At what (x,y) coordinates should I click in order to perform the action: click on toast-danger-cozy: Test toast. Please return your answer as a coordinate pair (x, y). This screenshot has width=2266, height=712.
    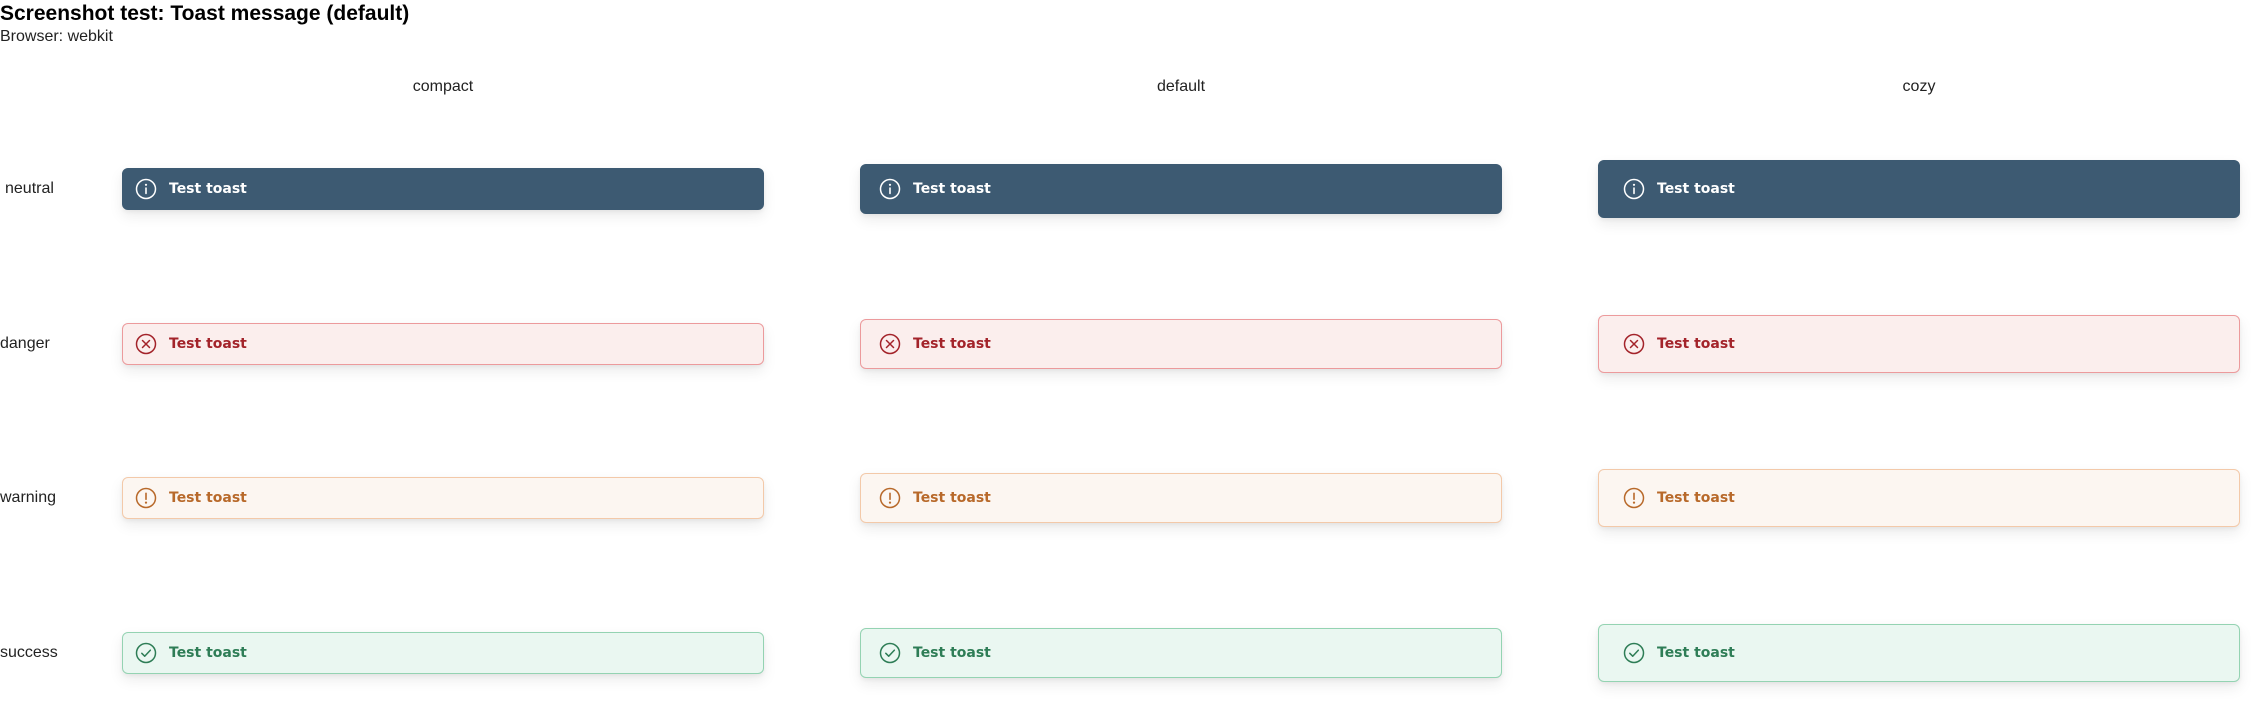
    Looking at the image, I should click on (1919, 344).